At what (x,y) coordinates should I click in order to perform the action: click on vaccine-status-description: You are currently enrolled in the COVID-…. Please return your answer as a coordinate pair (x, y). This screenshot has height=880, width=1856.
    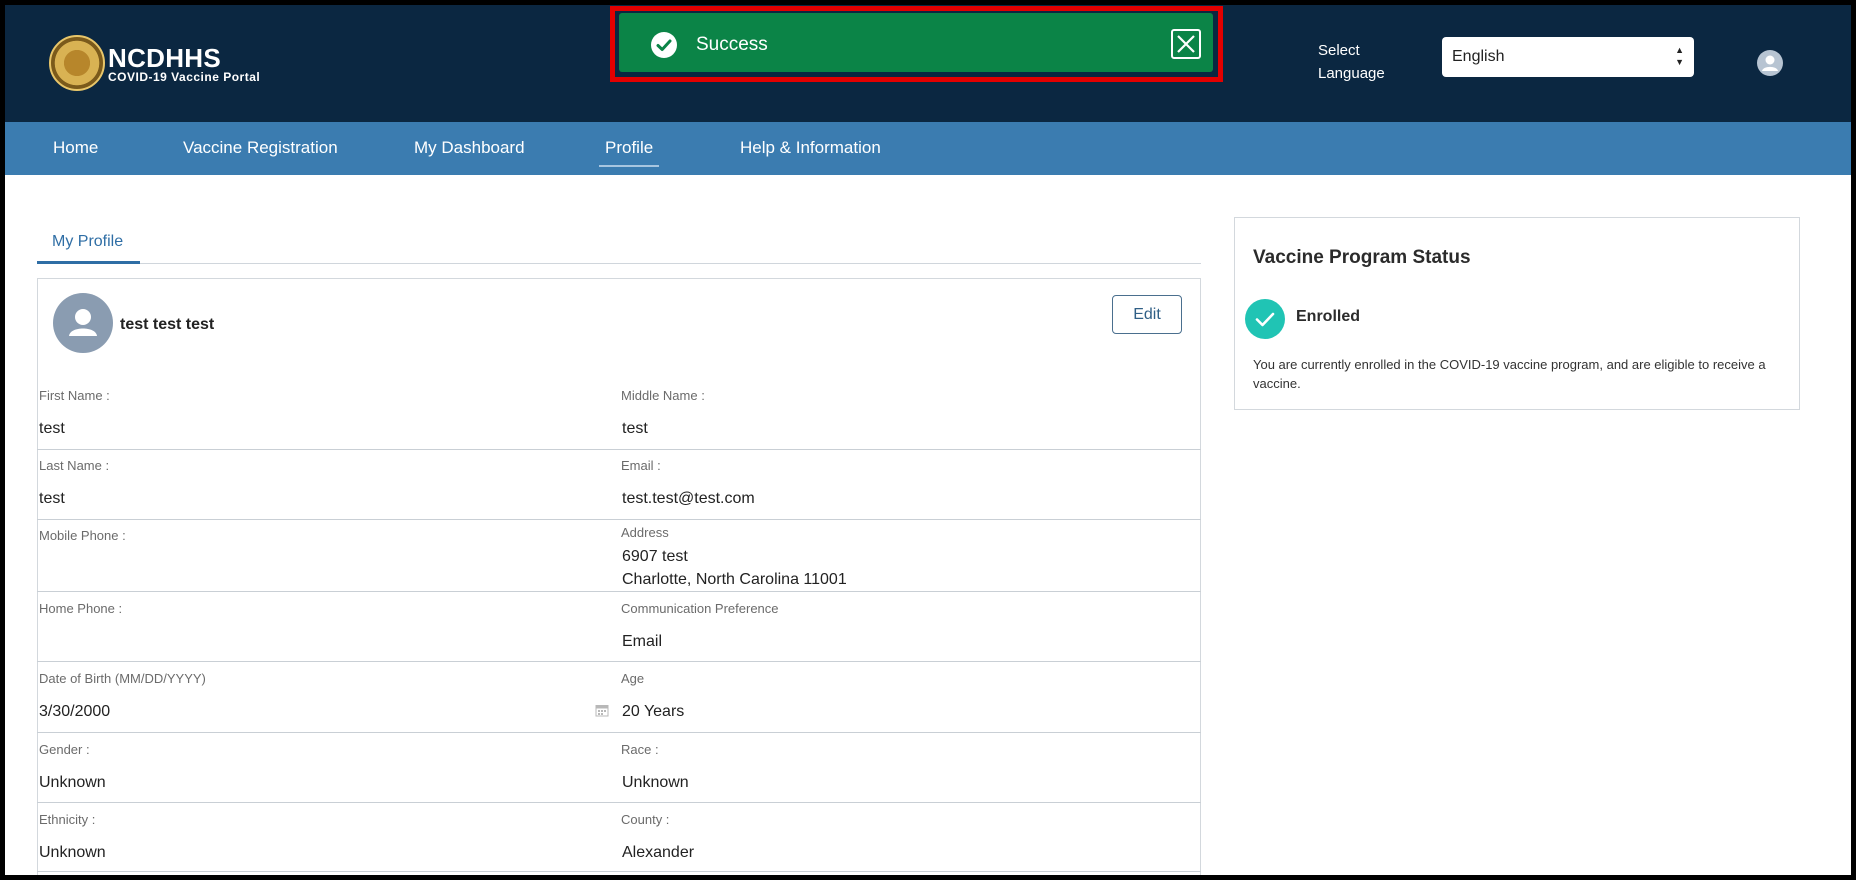
    Looking at the image, I should click on (1509, 374).